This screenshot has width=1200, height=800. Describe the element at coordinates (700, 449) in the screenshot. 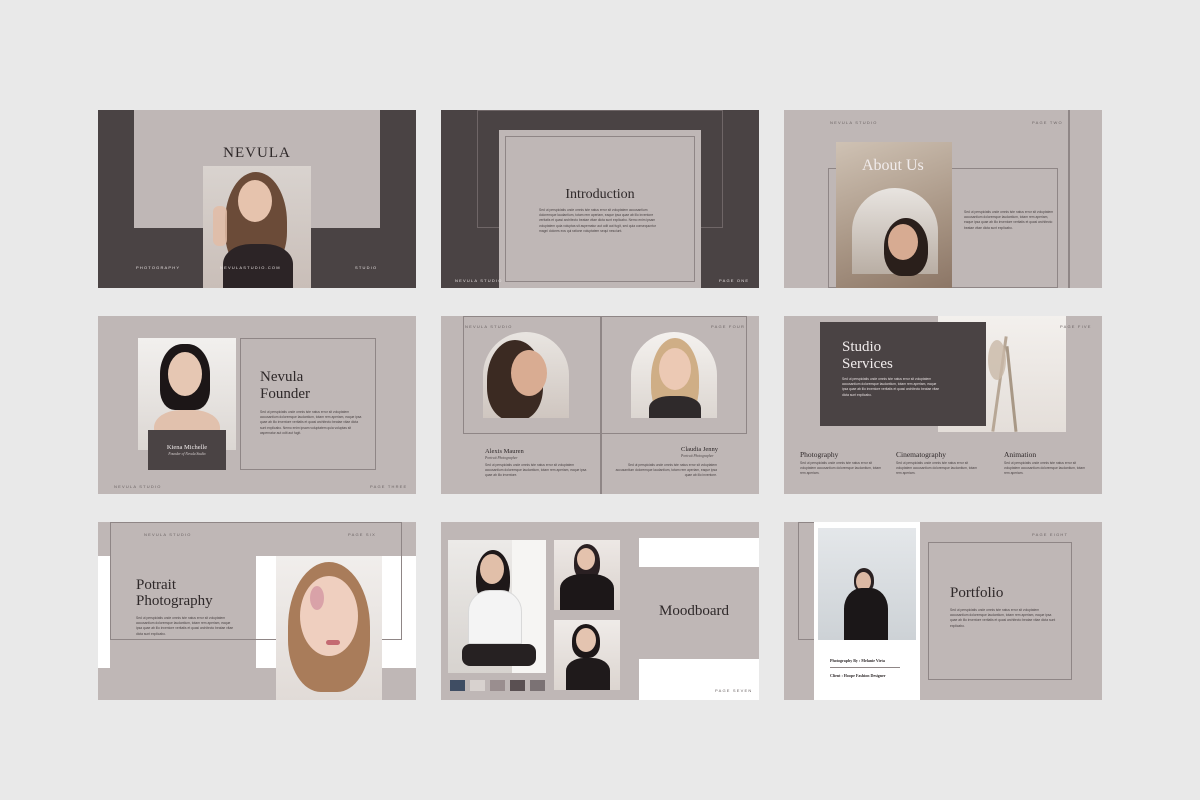

I see `team-right-name: Claudia Jenny` at that location.